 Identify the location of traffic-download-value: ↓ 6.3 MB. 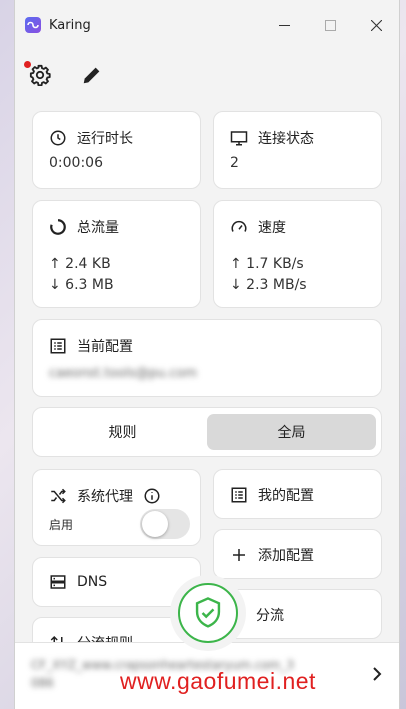
(81, 285).